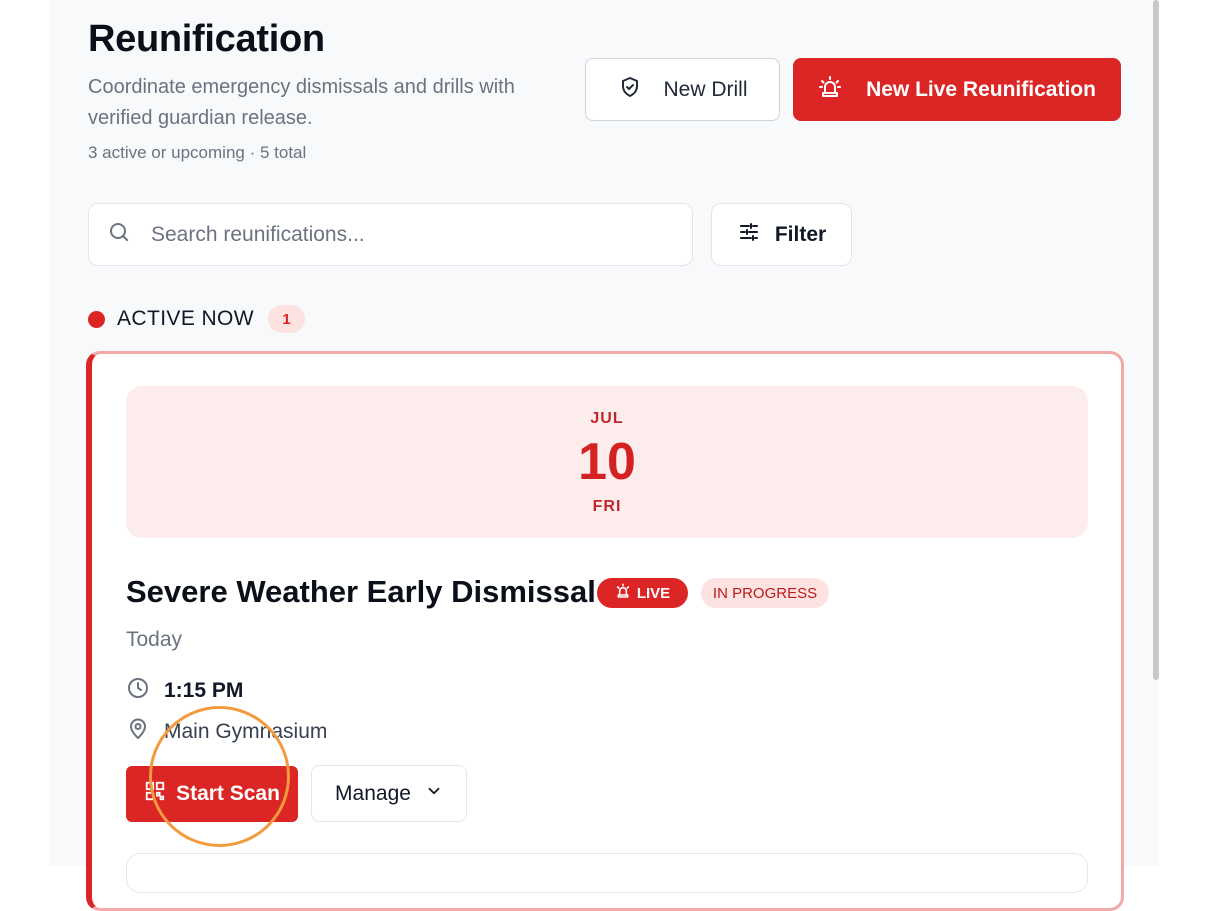  What do you see at coordinates (287, 319) in the screenshot?
I see `active-count-badge: 1` at bounding box center [287, 319].